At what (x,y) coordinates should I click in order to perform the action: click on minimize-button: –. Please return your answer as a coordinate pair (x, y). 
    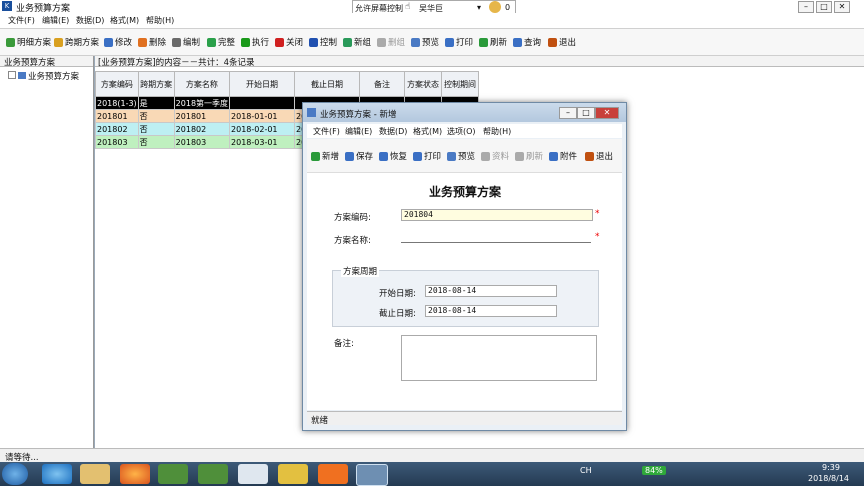
    Looking at the image, I should click on (806, 7).